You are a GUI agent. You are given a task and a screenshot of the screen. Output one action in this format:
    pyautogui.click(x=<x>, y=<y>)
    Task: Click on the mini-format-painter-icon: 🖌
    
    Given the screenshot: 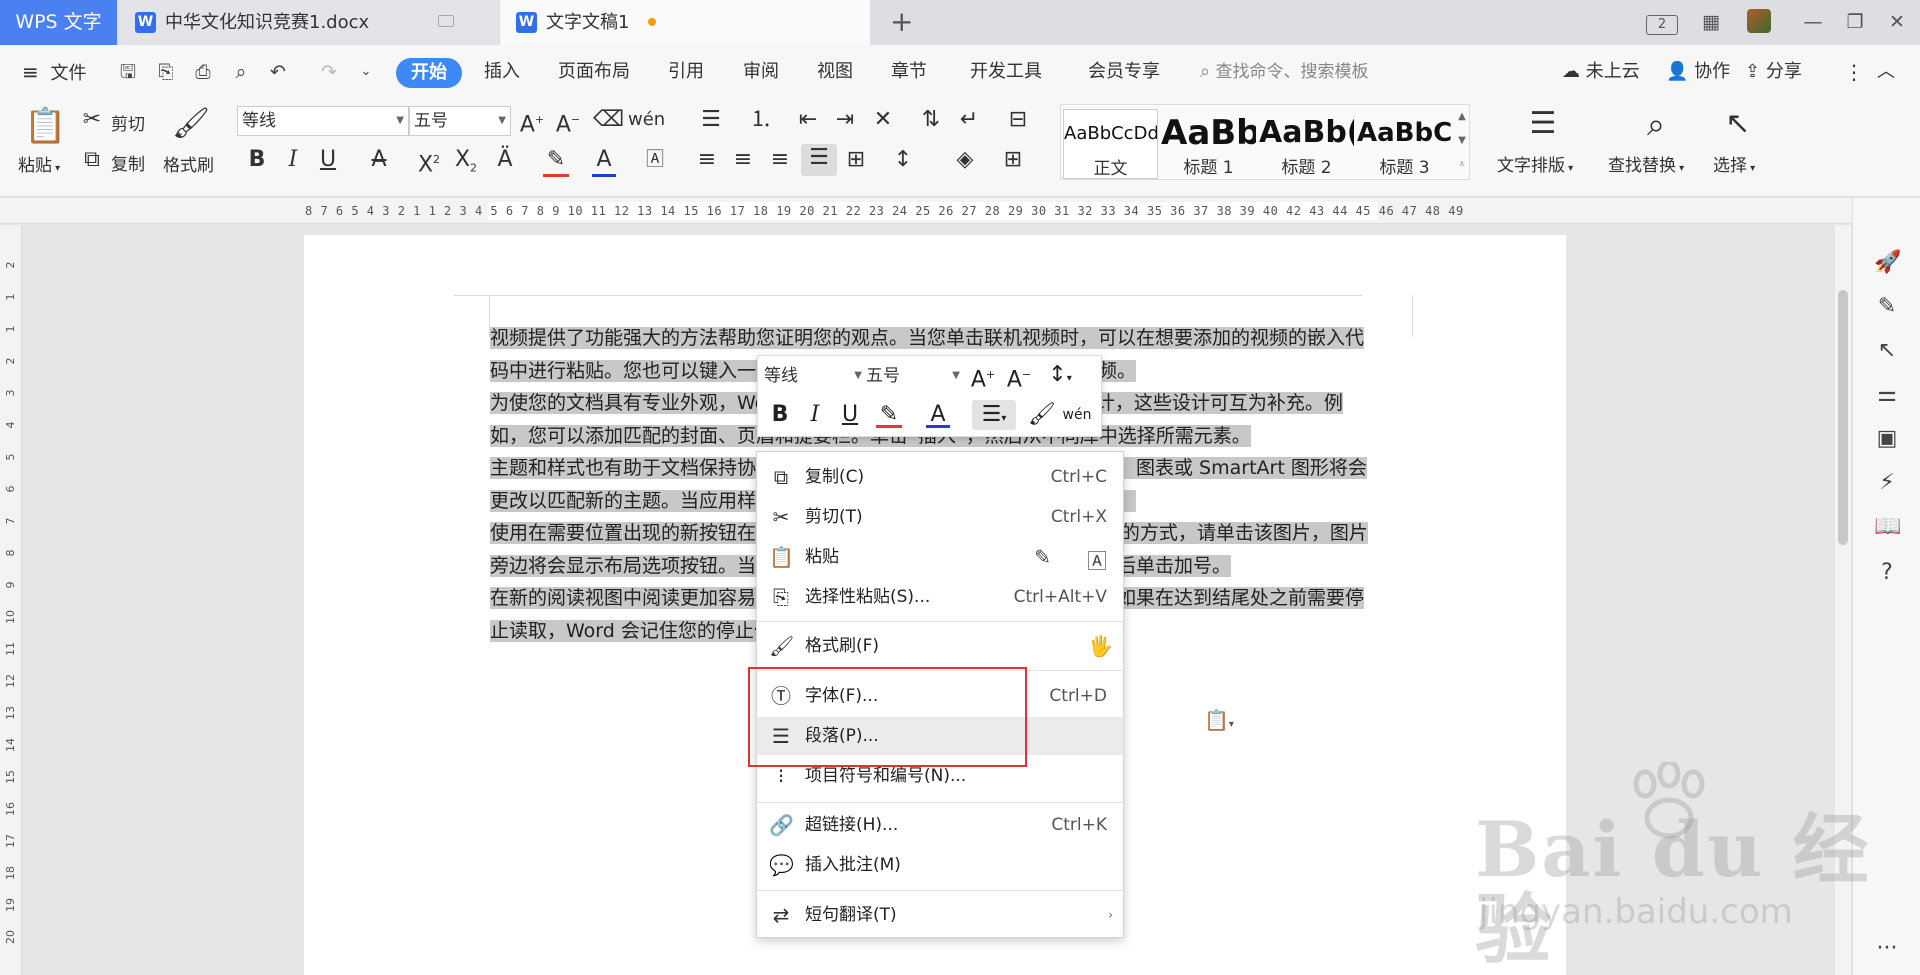 What is the action you would take?
    pyautogui.click(x=1042, y=415)
    